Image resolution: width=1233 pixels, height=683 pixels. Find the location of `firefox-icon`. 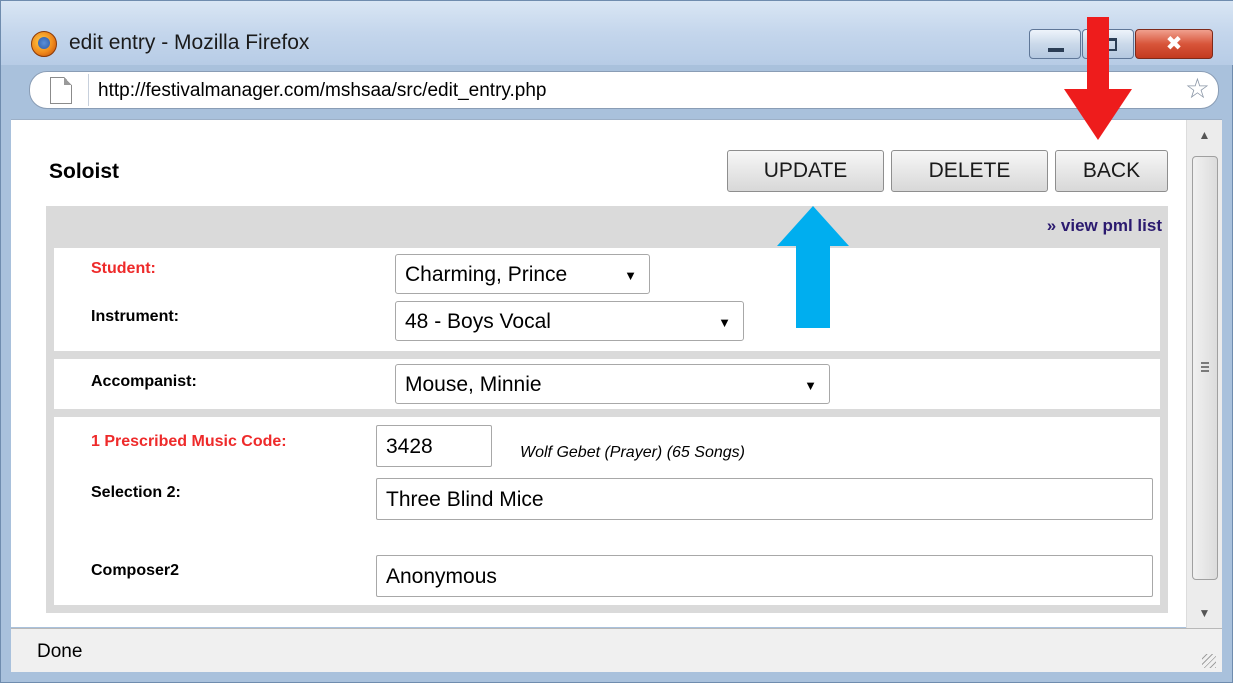

firefox-icon is located at coordinates (44, 44).